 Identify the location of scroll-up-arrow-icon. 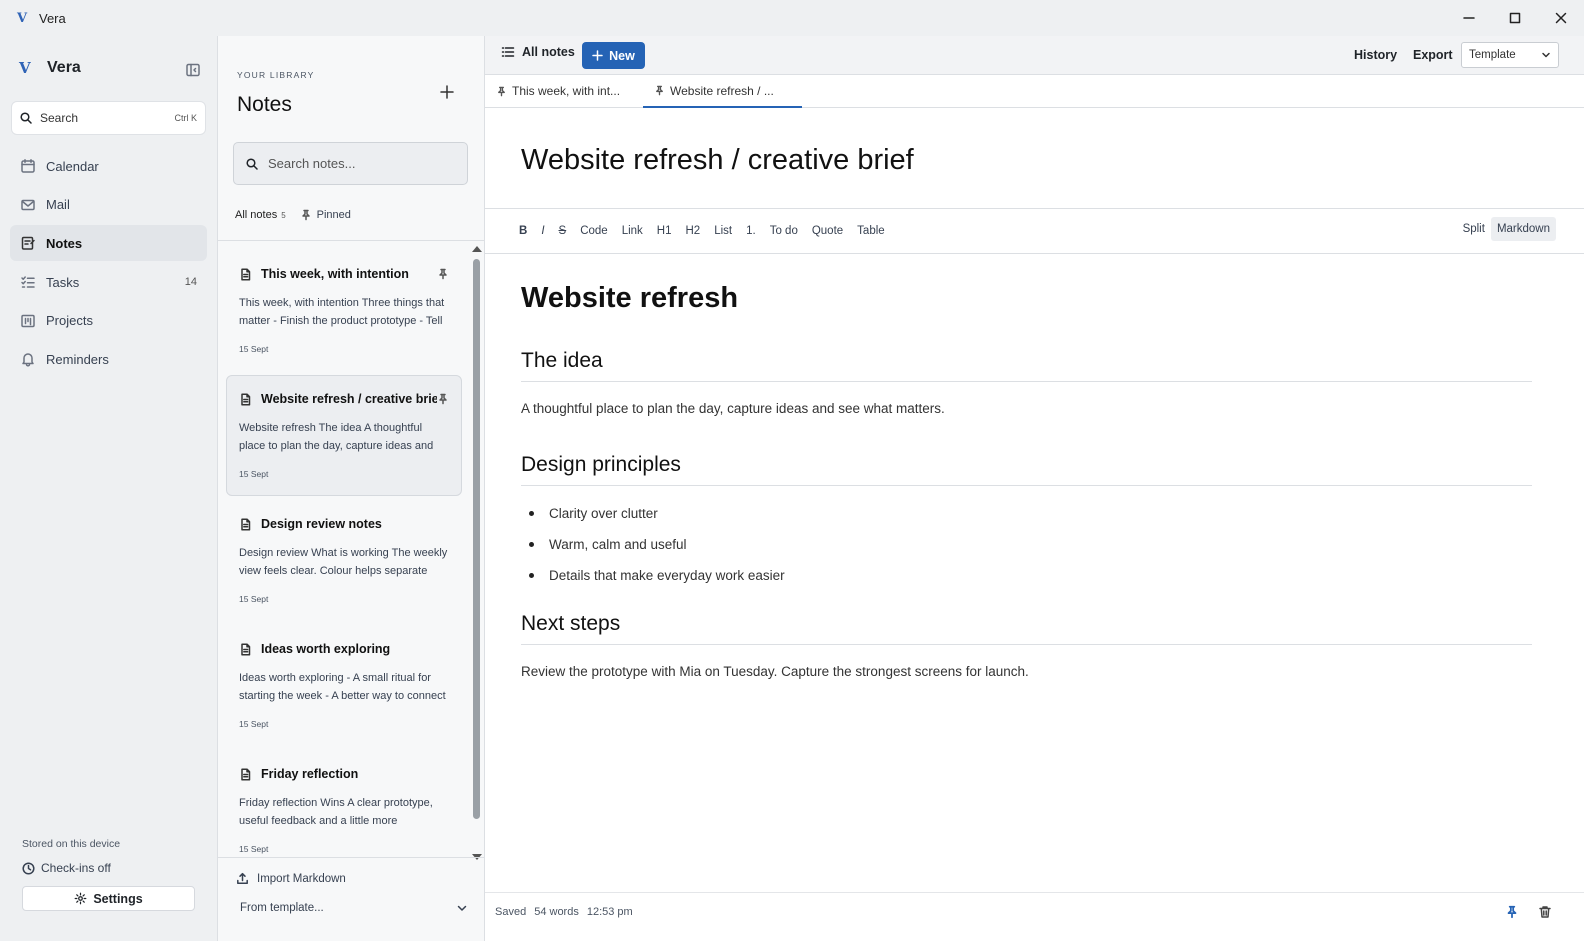
(477, 249).